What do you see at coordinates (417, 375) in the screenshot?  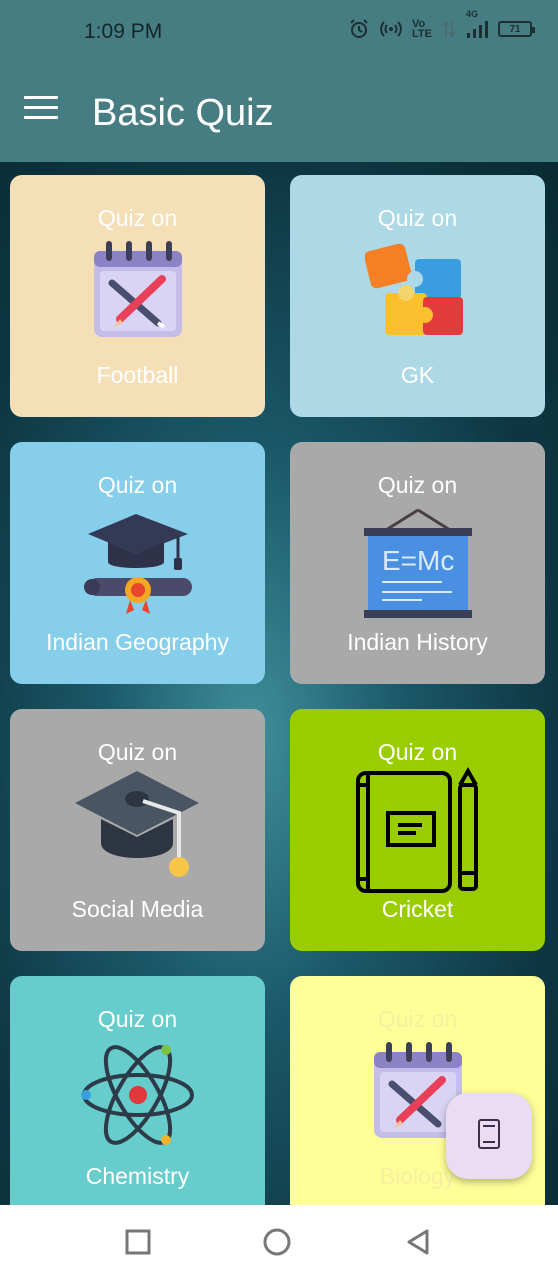 I see `card-title: GK` at bounding box center [417, 375].